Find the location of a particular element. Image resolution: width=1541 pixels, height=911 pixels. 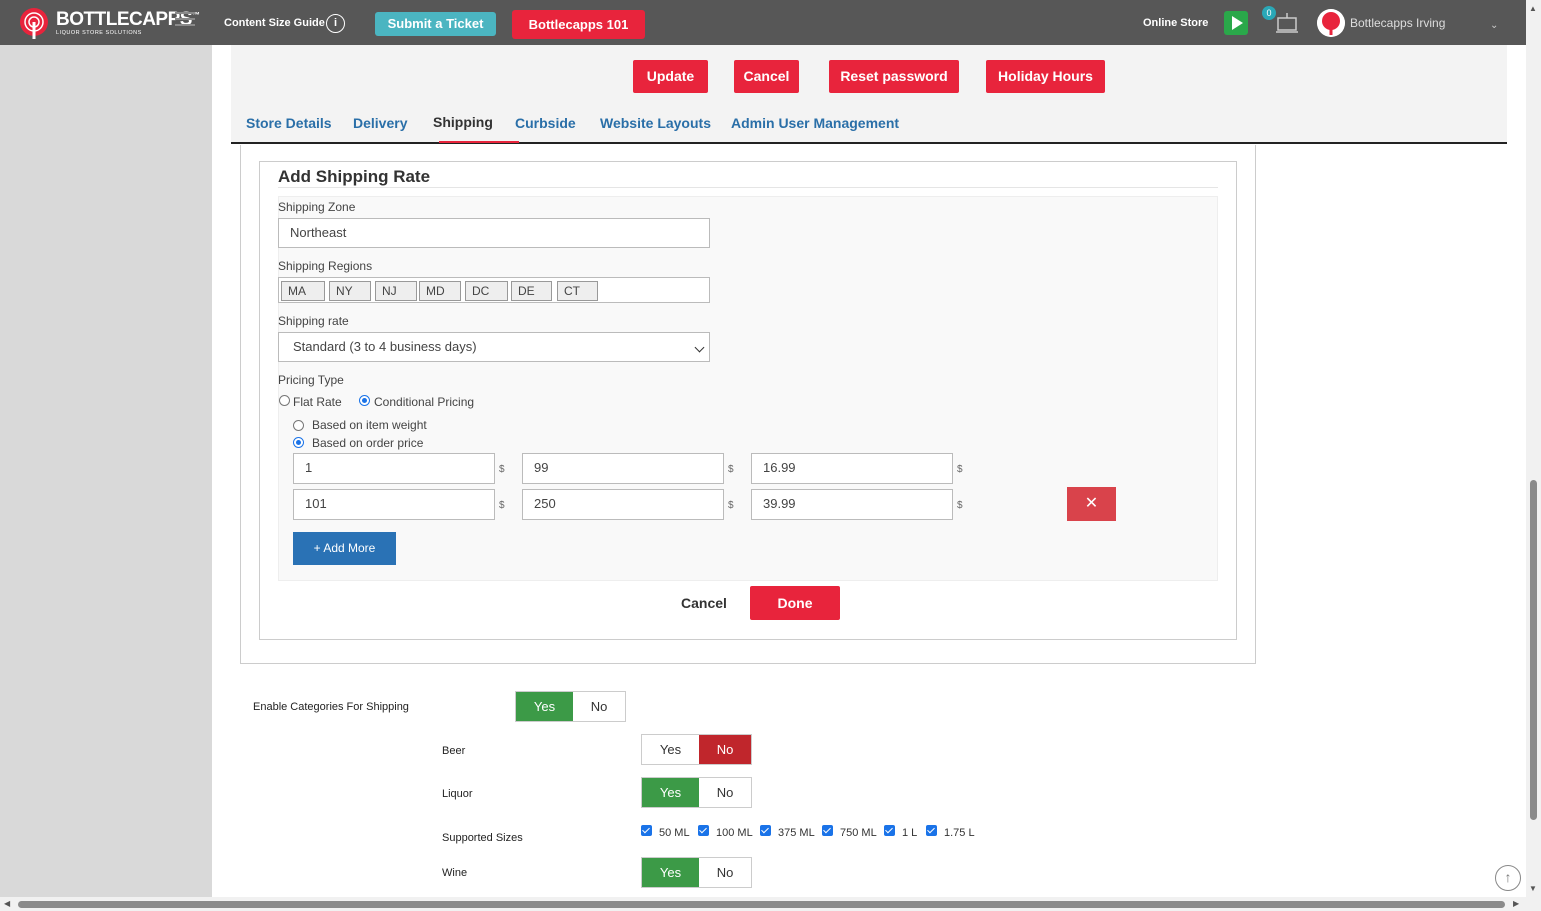

bottlecapps-logo: BOTTLECAPPS™ LIQUOR STORE SOLUTIONS is located at coordinates (109, 23).